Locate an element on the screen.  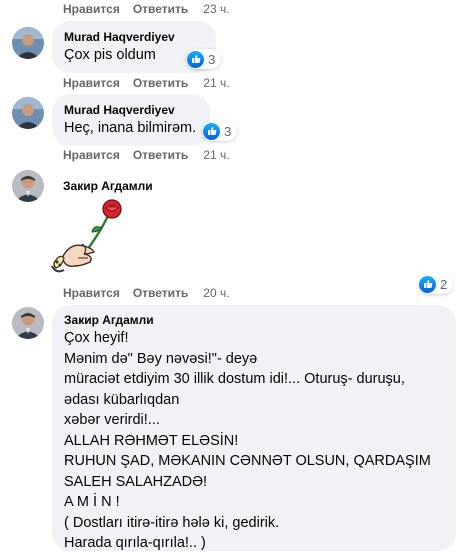
comment-actions-top: Нравится Ответить 23 ч. is located at coordinates (146, 9).